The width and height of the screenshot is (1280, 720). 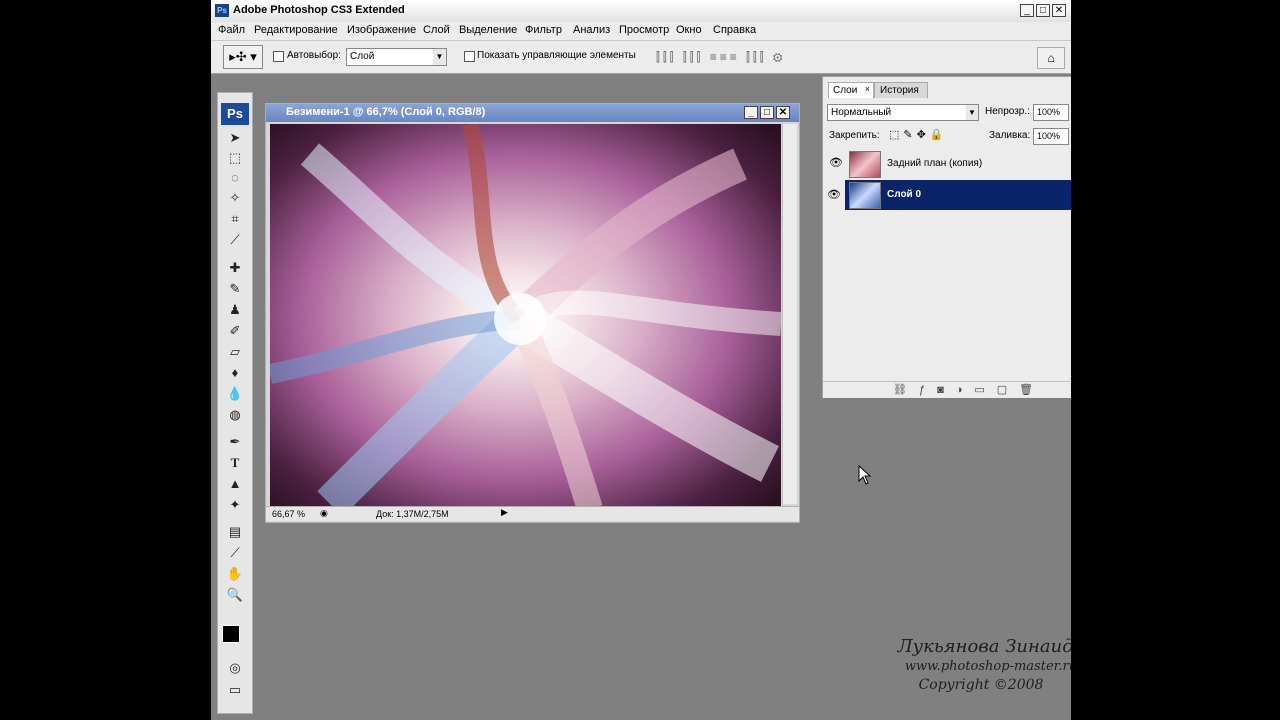 I want to click on notes-tool-icon: ▤, so click(x=235, y=532).